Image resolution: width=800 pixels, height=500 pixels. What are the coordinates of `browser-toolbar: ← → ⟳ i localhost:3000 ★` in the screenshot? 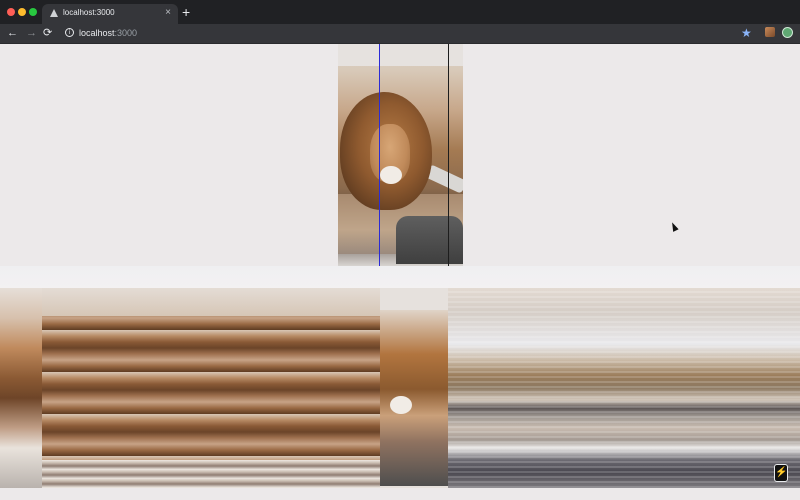 It's located at (400, 34).